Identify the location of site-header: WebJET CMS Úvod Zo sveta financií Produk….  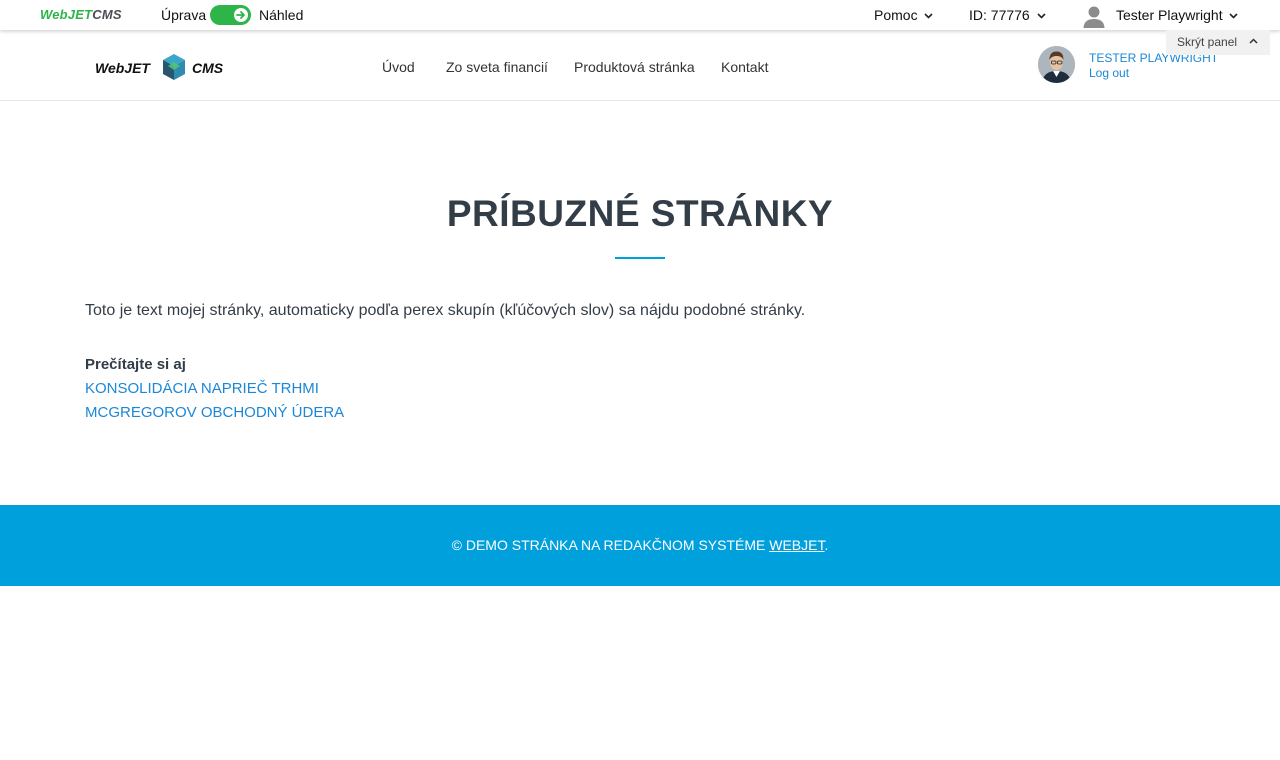
(640, 65).